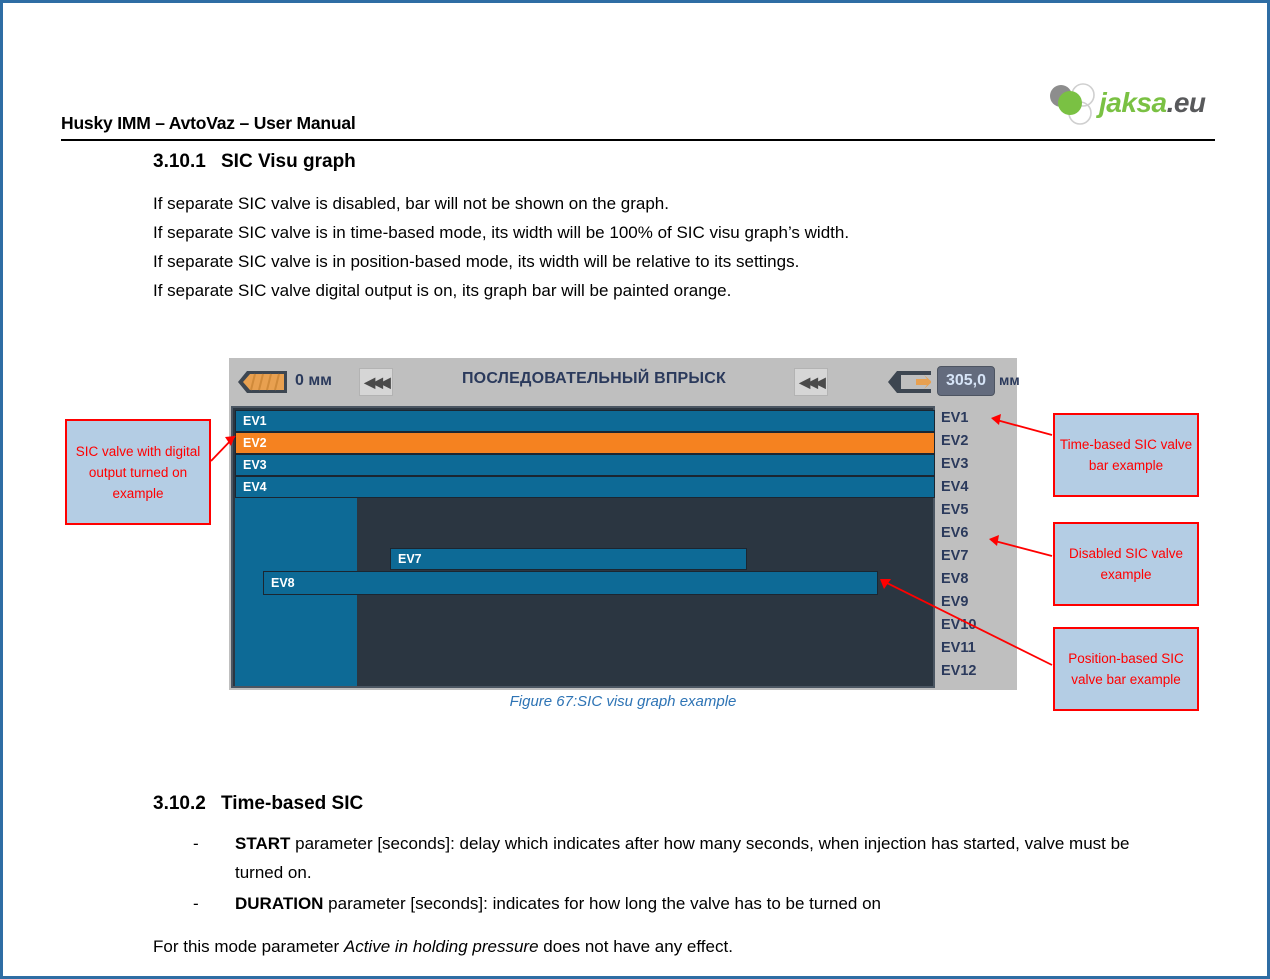 This screenshot has height=979, width=1270. What do you see at coordinates (179, 803) in the screenshot?
I see `section-number: 3.10.2` at bounding box center [179, 803].